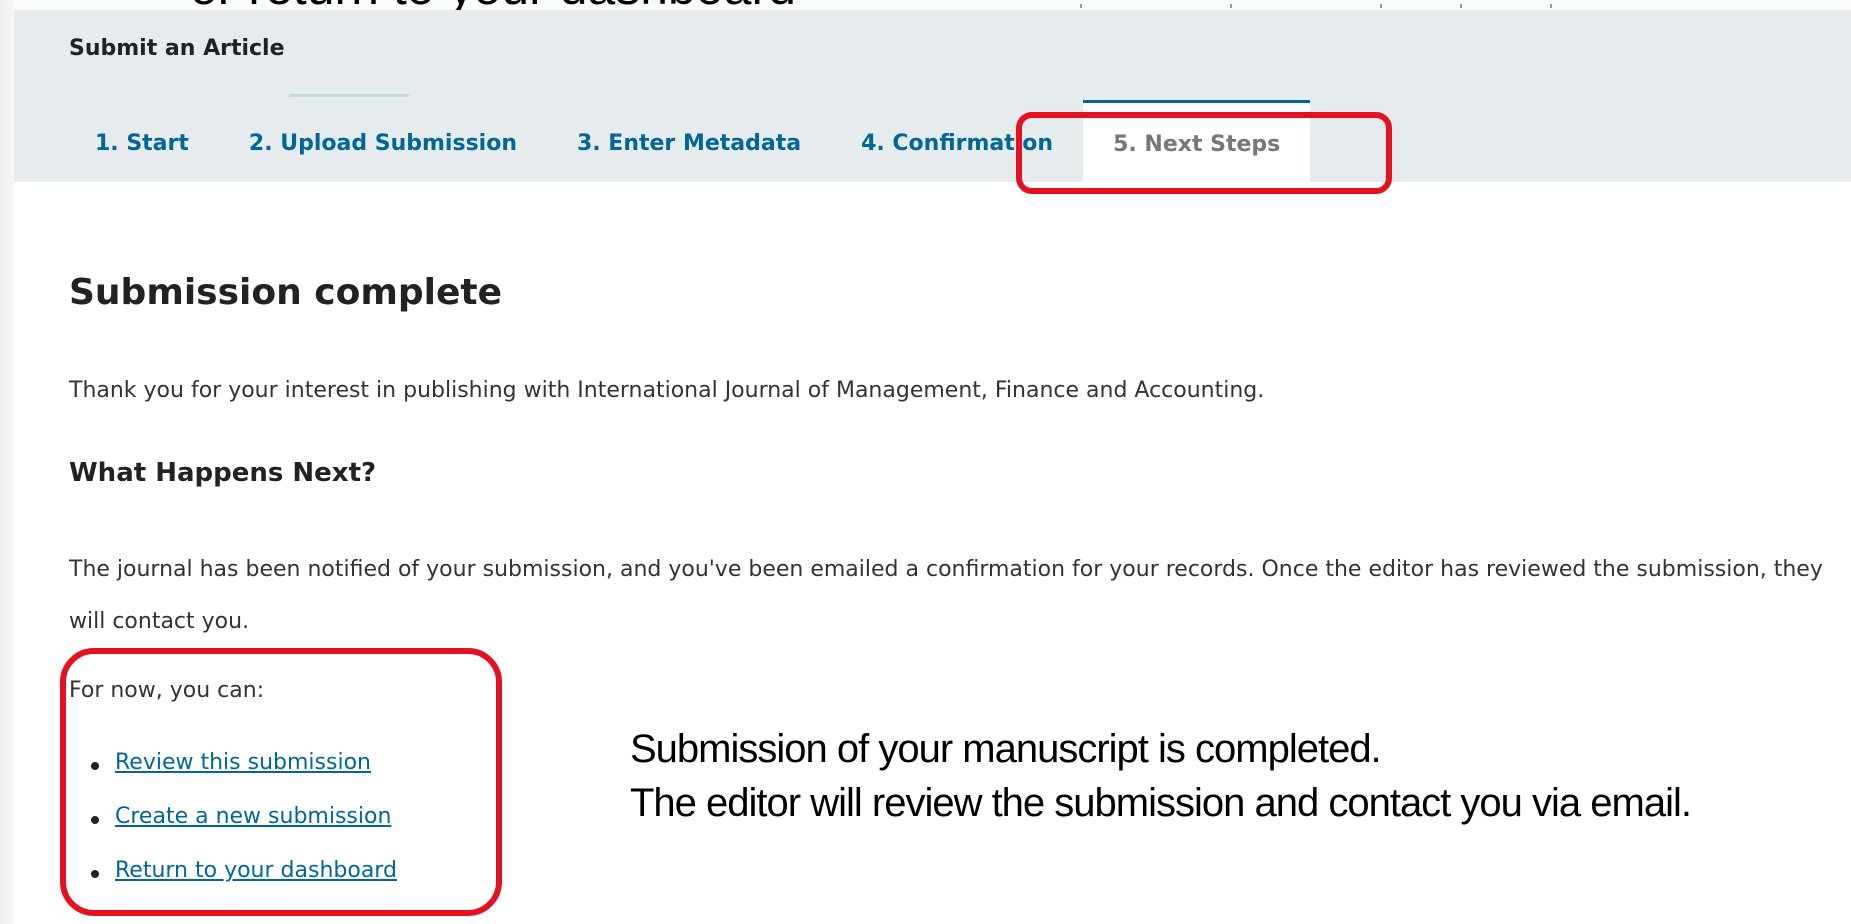 The height and width of the screenshot is (924, 1851). What do you see at coordinates (382, 143) in the screenshot?
I see `tab-label: 2. Upload Submission` at bounding box center [382, 143].